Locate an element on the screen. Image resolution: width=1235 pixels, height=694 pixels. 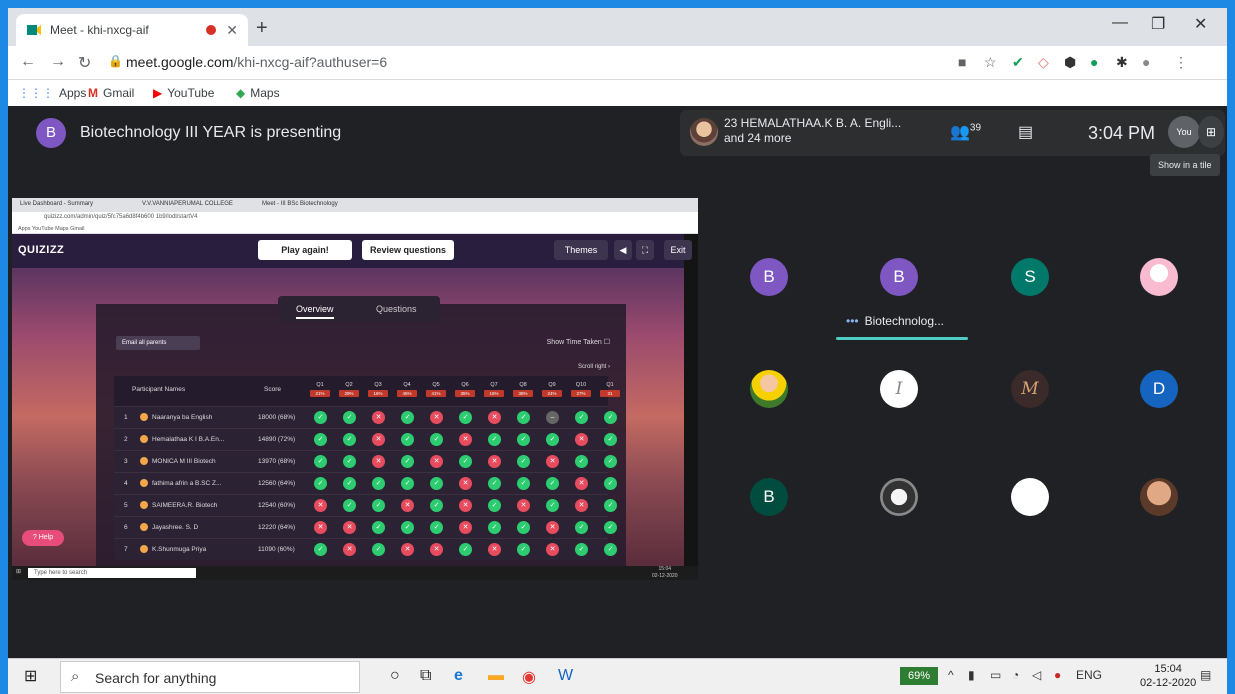
participant-tile: D is located at coordinates (1159, 389).